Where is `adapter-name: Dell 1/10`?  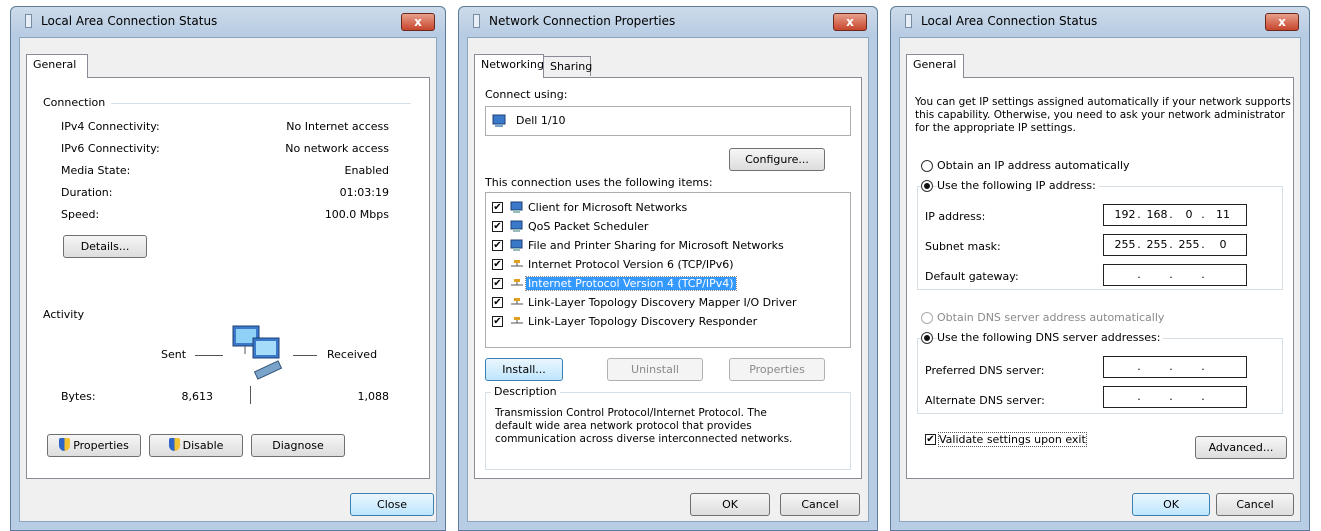 adapter-name: Dell 1/10 is located at coordinates (541, 120).